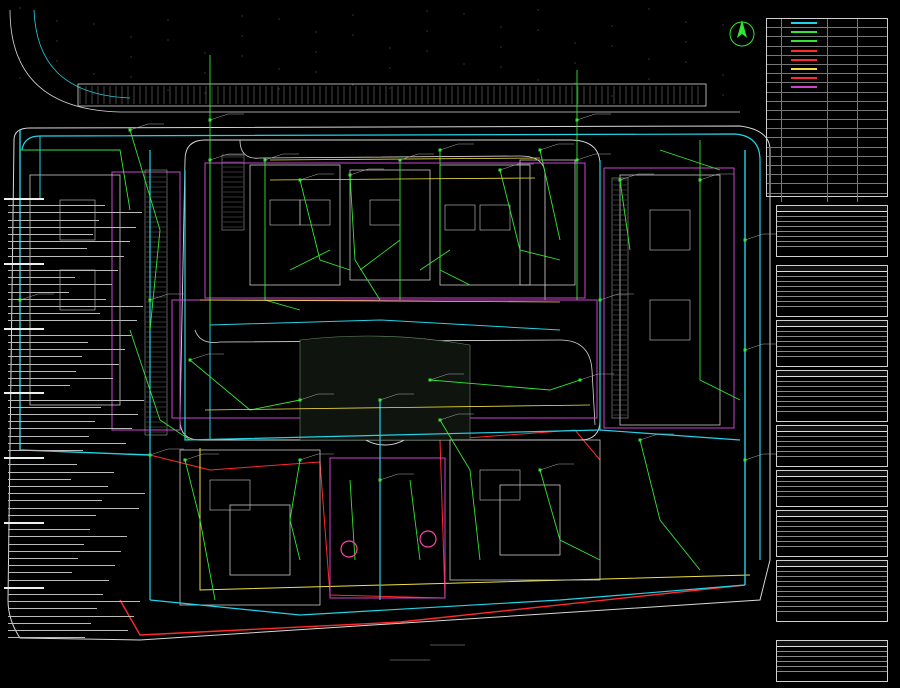 Image resolution: width=900 pixels, height=688 pixels. Describe the element at coordinates (79, 423) in the screenshot. I see `design-notes` at that location.